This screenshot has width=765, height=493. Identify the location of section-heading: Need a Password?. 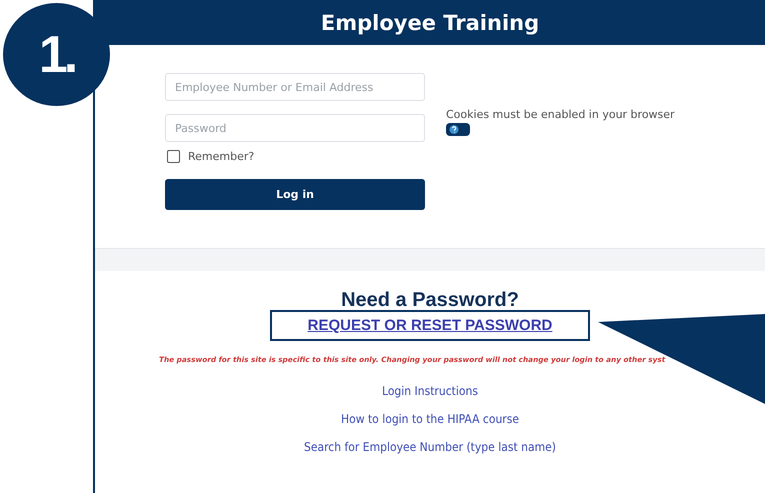
(430, 300).